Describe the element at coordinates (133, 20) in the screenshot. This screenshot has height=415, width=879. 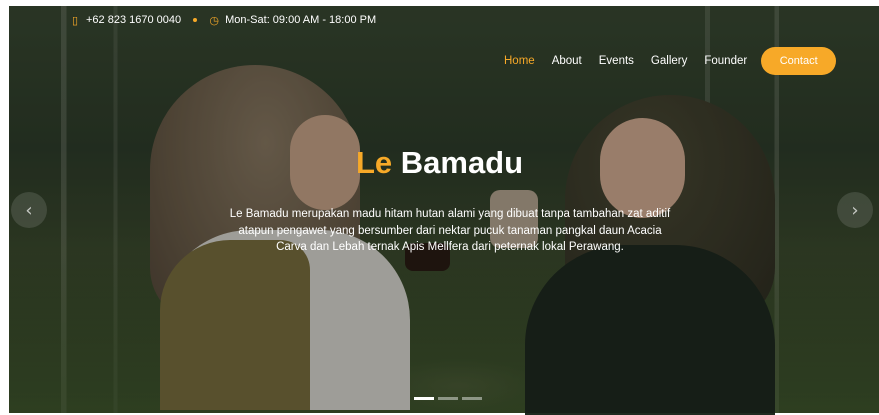
I see `phone-number: +62 823 1670 0040` at that location.